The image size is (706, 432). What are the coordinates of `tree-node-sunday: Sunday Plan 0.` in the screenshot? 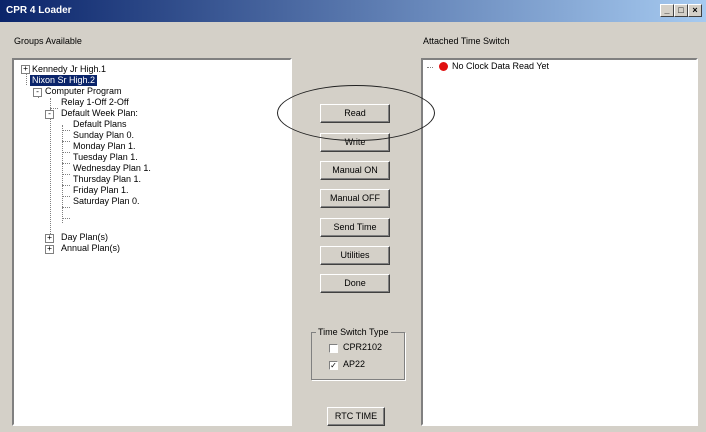 It's located at (103, 135).